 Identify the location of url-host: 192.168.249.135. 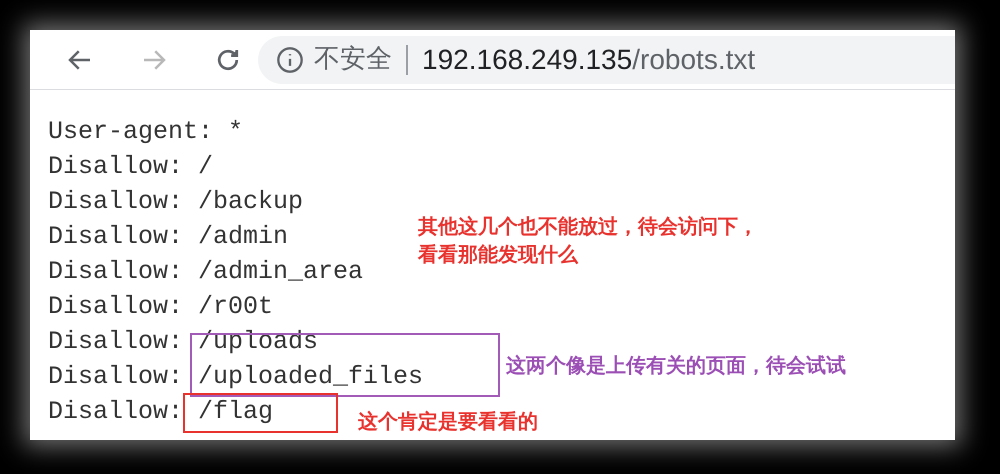
(527, 59).